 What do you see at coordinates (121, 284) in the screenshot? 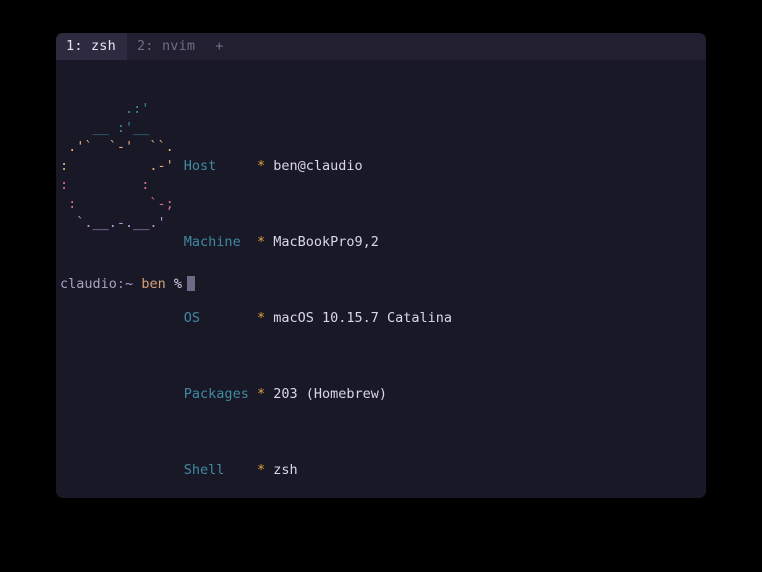
I see `prompt-colon: :` at bounding box center [121, 284].